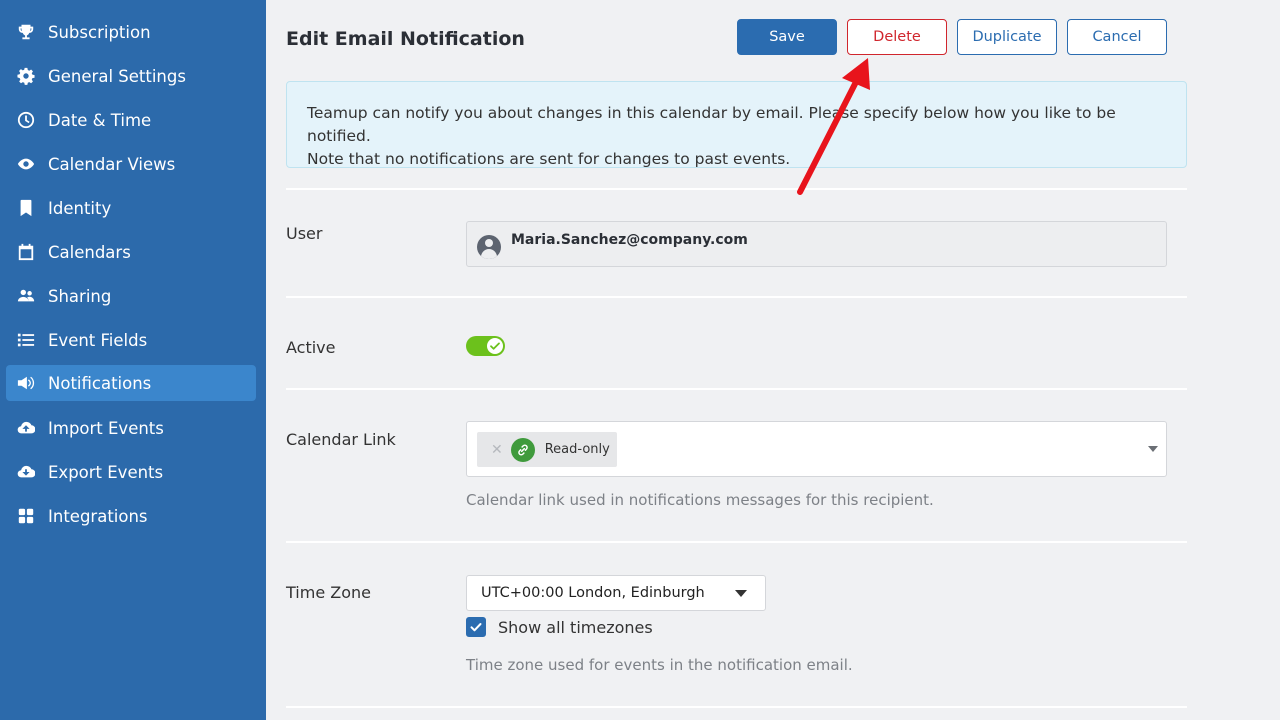 The width and height of the screenshot is (1280, 720). What do you see at coordinates (98, 516) in the screenshot?
I see `sidebar-item-label: Integrations` at bounding box center [98, 516].